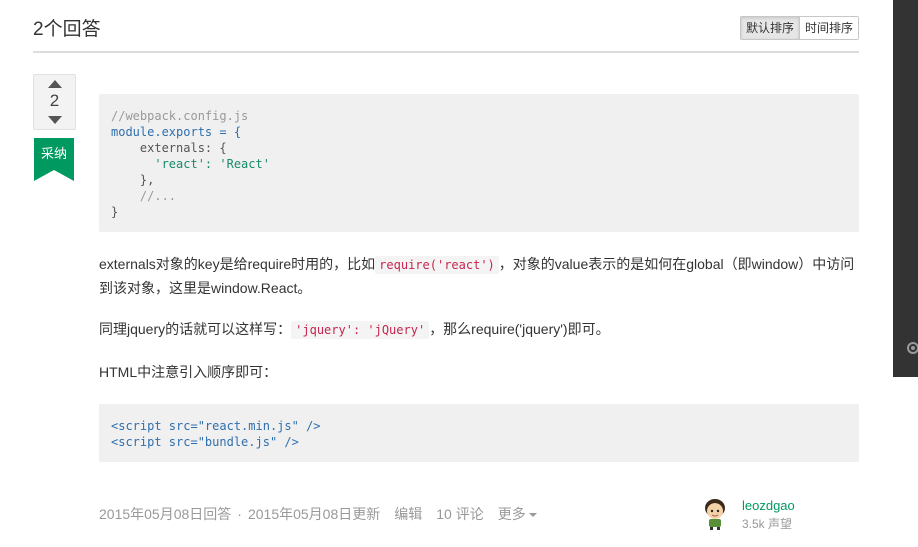 This screenshot has width=918, height=547. I want to click on updated-date-link: 2015年05月08日更新, so click(314, 514).